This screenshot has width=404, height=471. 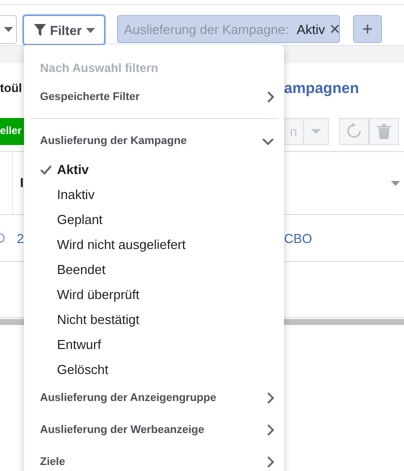 What do you see at coordinates (344, 238) in the screenshot?
I see `campaign-link: CBO` at bounding box center [344, 238].